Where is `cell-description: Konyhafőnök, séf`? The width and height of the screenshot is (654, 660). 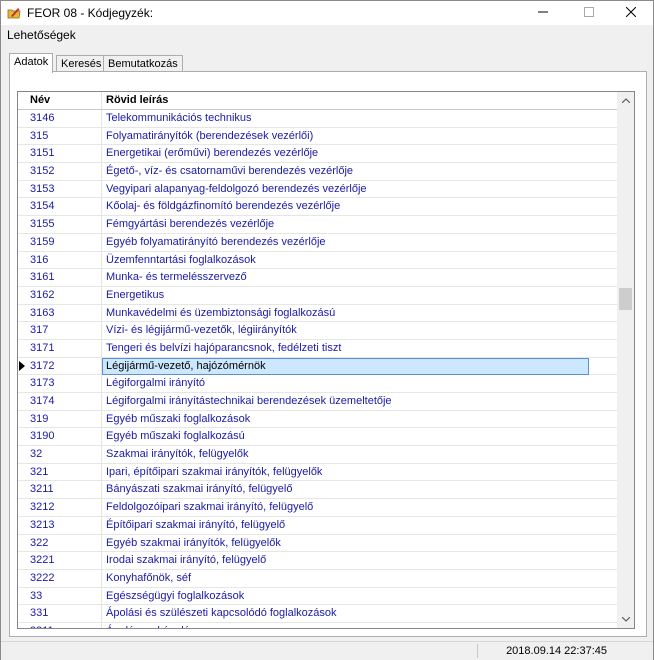 cell-description: Konyhafőnök, séf is located at coordinates (148, 578).